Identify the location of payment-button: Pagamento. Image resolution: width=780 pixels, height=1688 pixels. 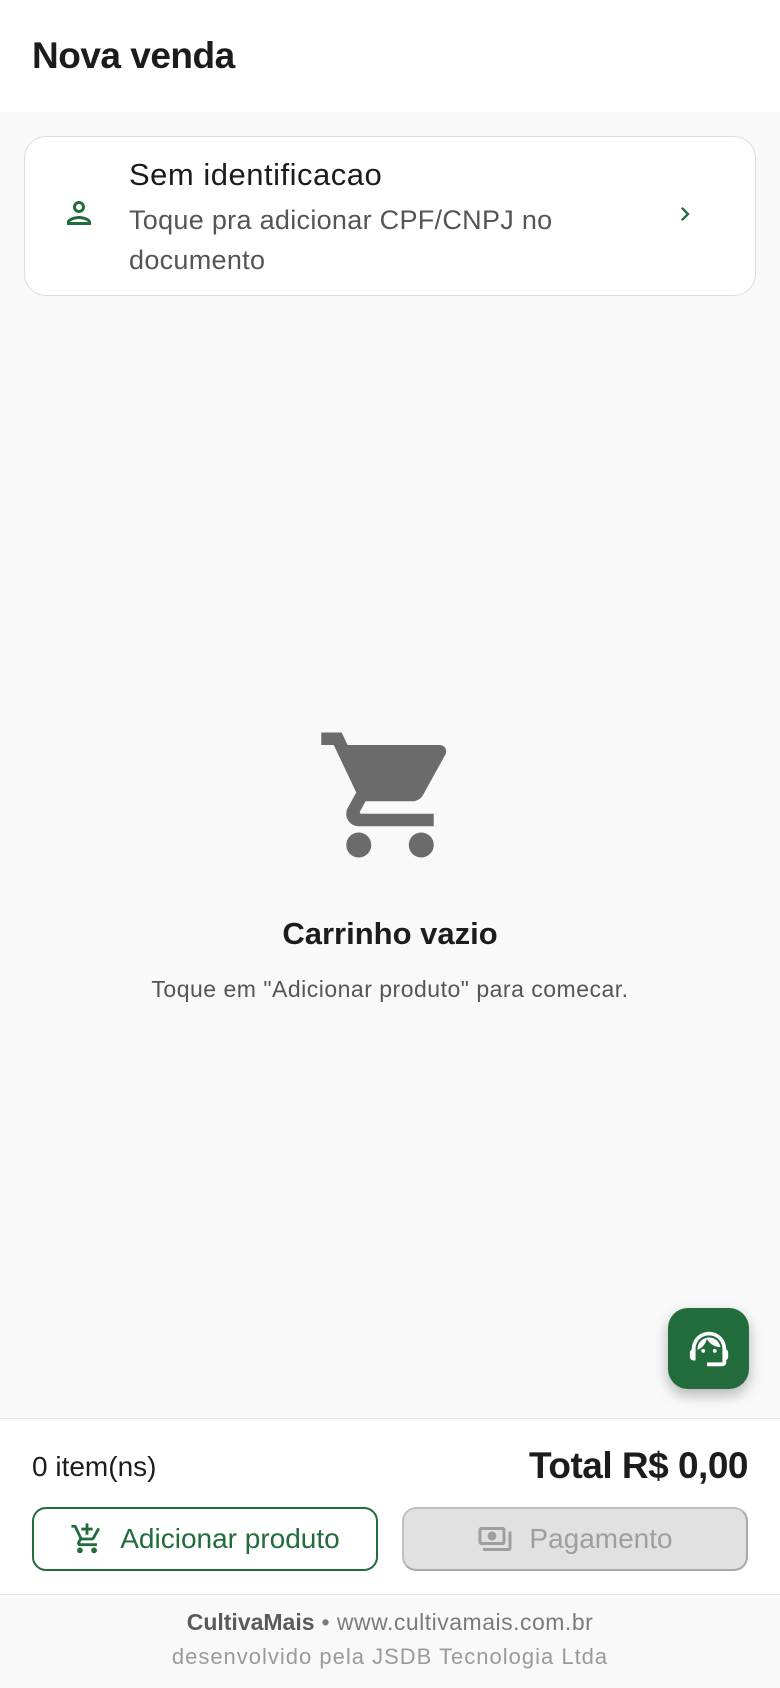
(575, 1539).